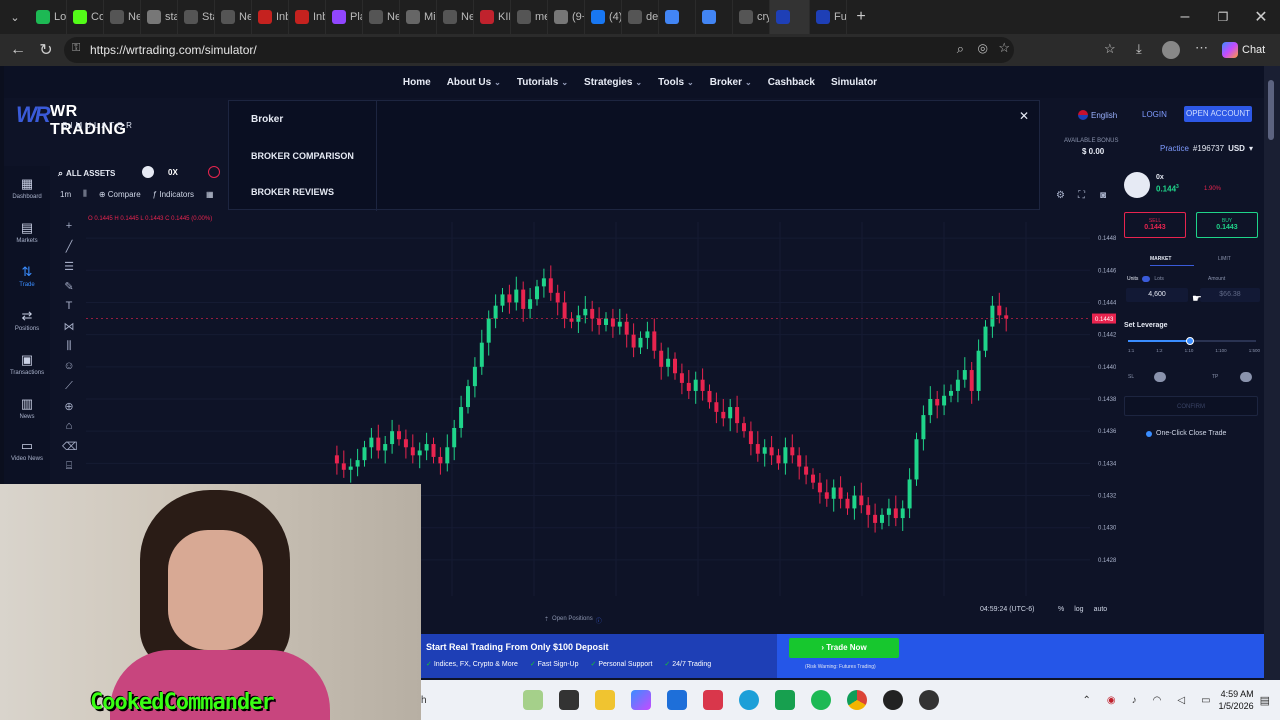 The image size is (1280, 720). What do you see at coordinates (1181, 700) in the screenshot?
I see `volume-icon: ◁` at bounding box center [1181, 700].